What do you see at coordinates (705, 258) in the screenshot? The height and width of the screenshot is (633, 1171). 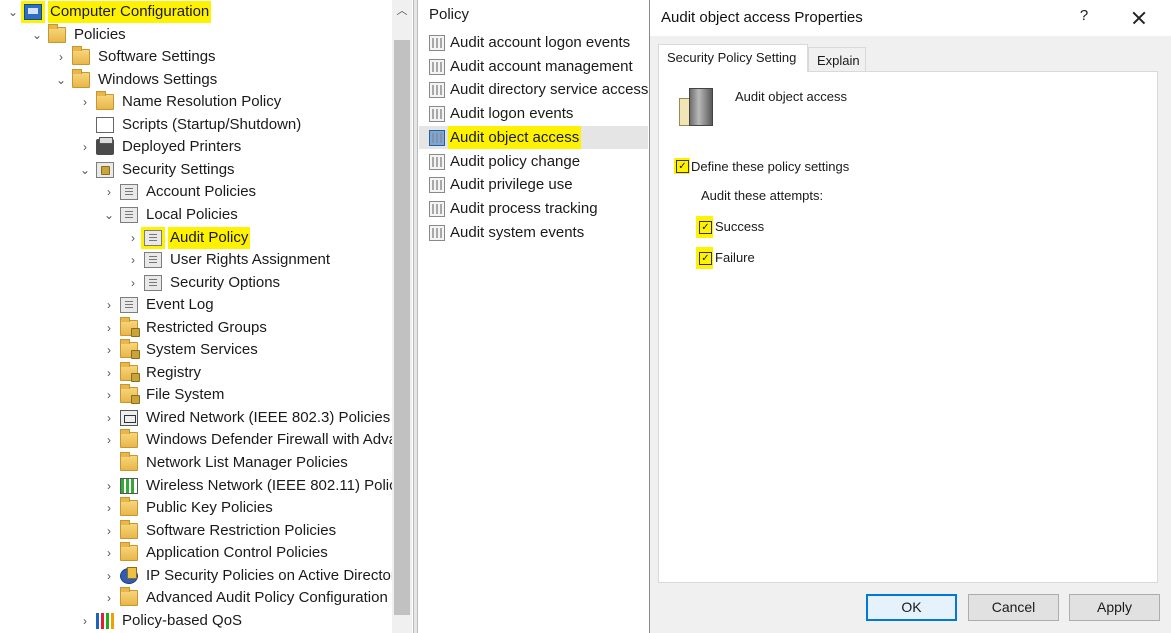 I see `failure-checkbox: ✓` at bounding box center [705, 258].